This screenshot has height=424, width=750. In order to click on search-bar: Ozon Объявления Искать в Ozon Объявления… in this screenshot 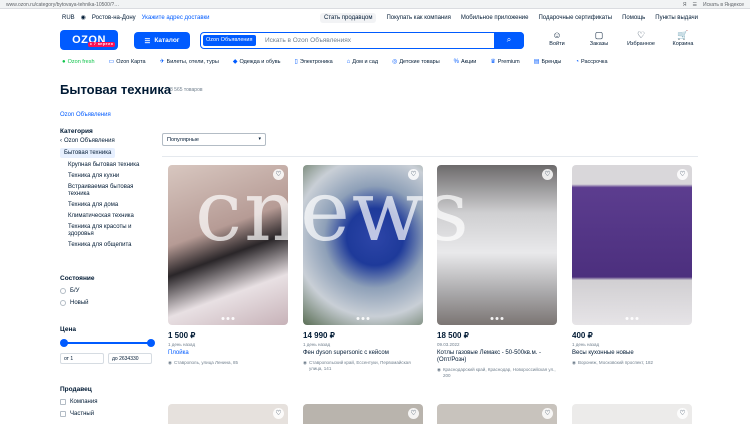, I will do `click(362, 40)`.